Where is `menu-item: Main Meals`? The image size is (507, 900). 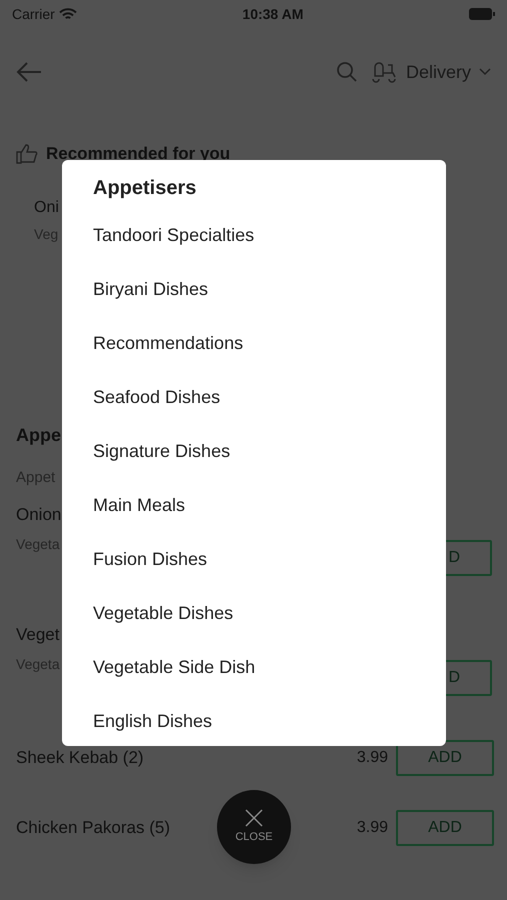 menu-item: Main Meals is located at coordinates (139, 505).